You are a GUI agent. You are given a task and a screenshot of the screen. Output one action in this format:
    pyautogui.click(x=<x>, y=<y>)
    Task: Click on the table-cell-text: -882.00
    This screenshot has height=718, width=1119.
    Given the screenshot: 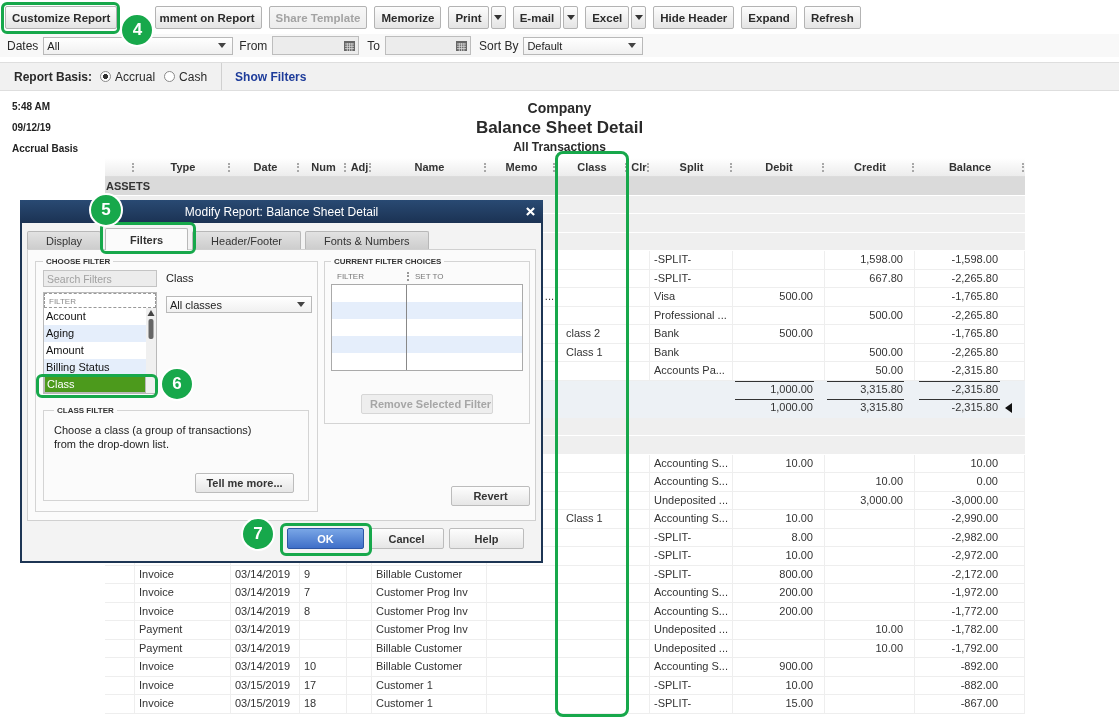 What is the action you would take?
    pyautogui.click(x=979, y=685)
    